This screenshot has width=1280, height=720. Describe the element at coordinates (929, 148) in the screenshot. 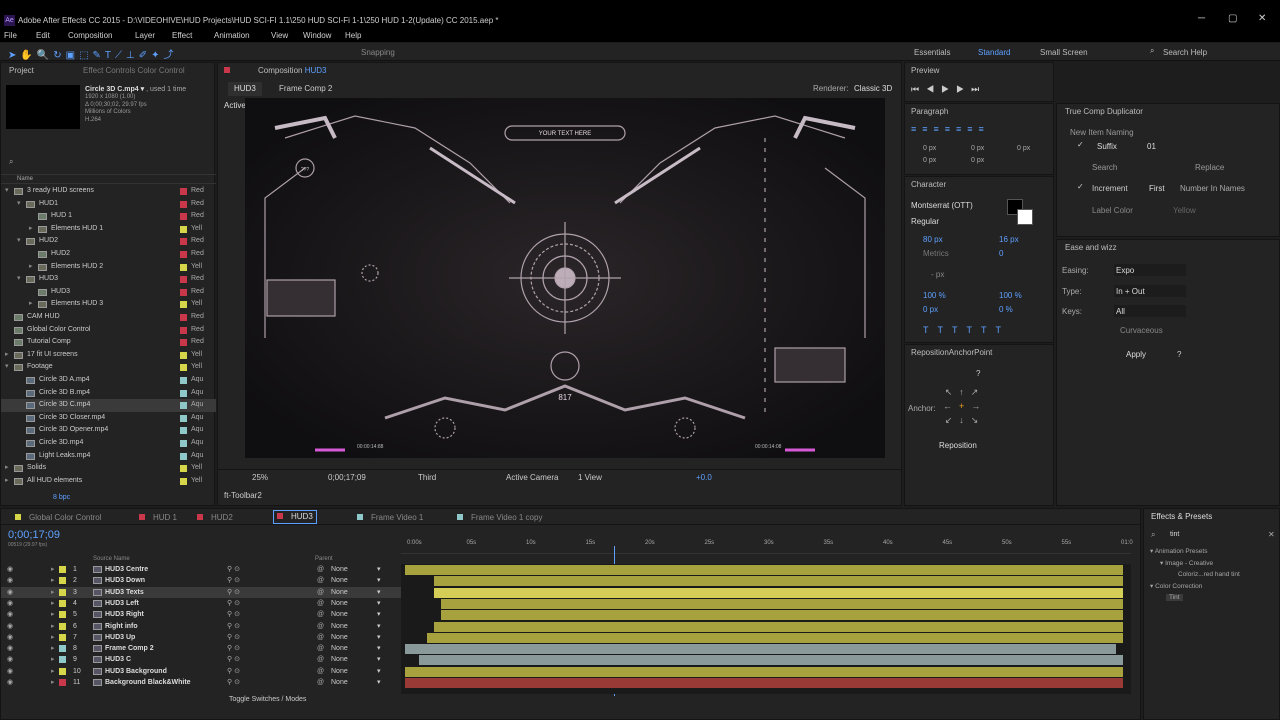

I see `indent-left: 0 px` at that location.